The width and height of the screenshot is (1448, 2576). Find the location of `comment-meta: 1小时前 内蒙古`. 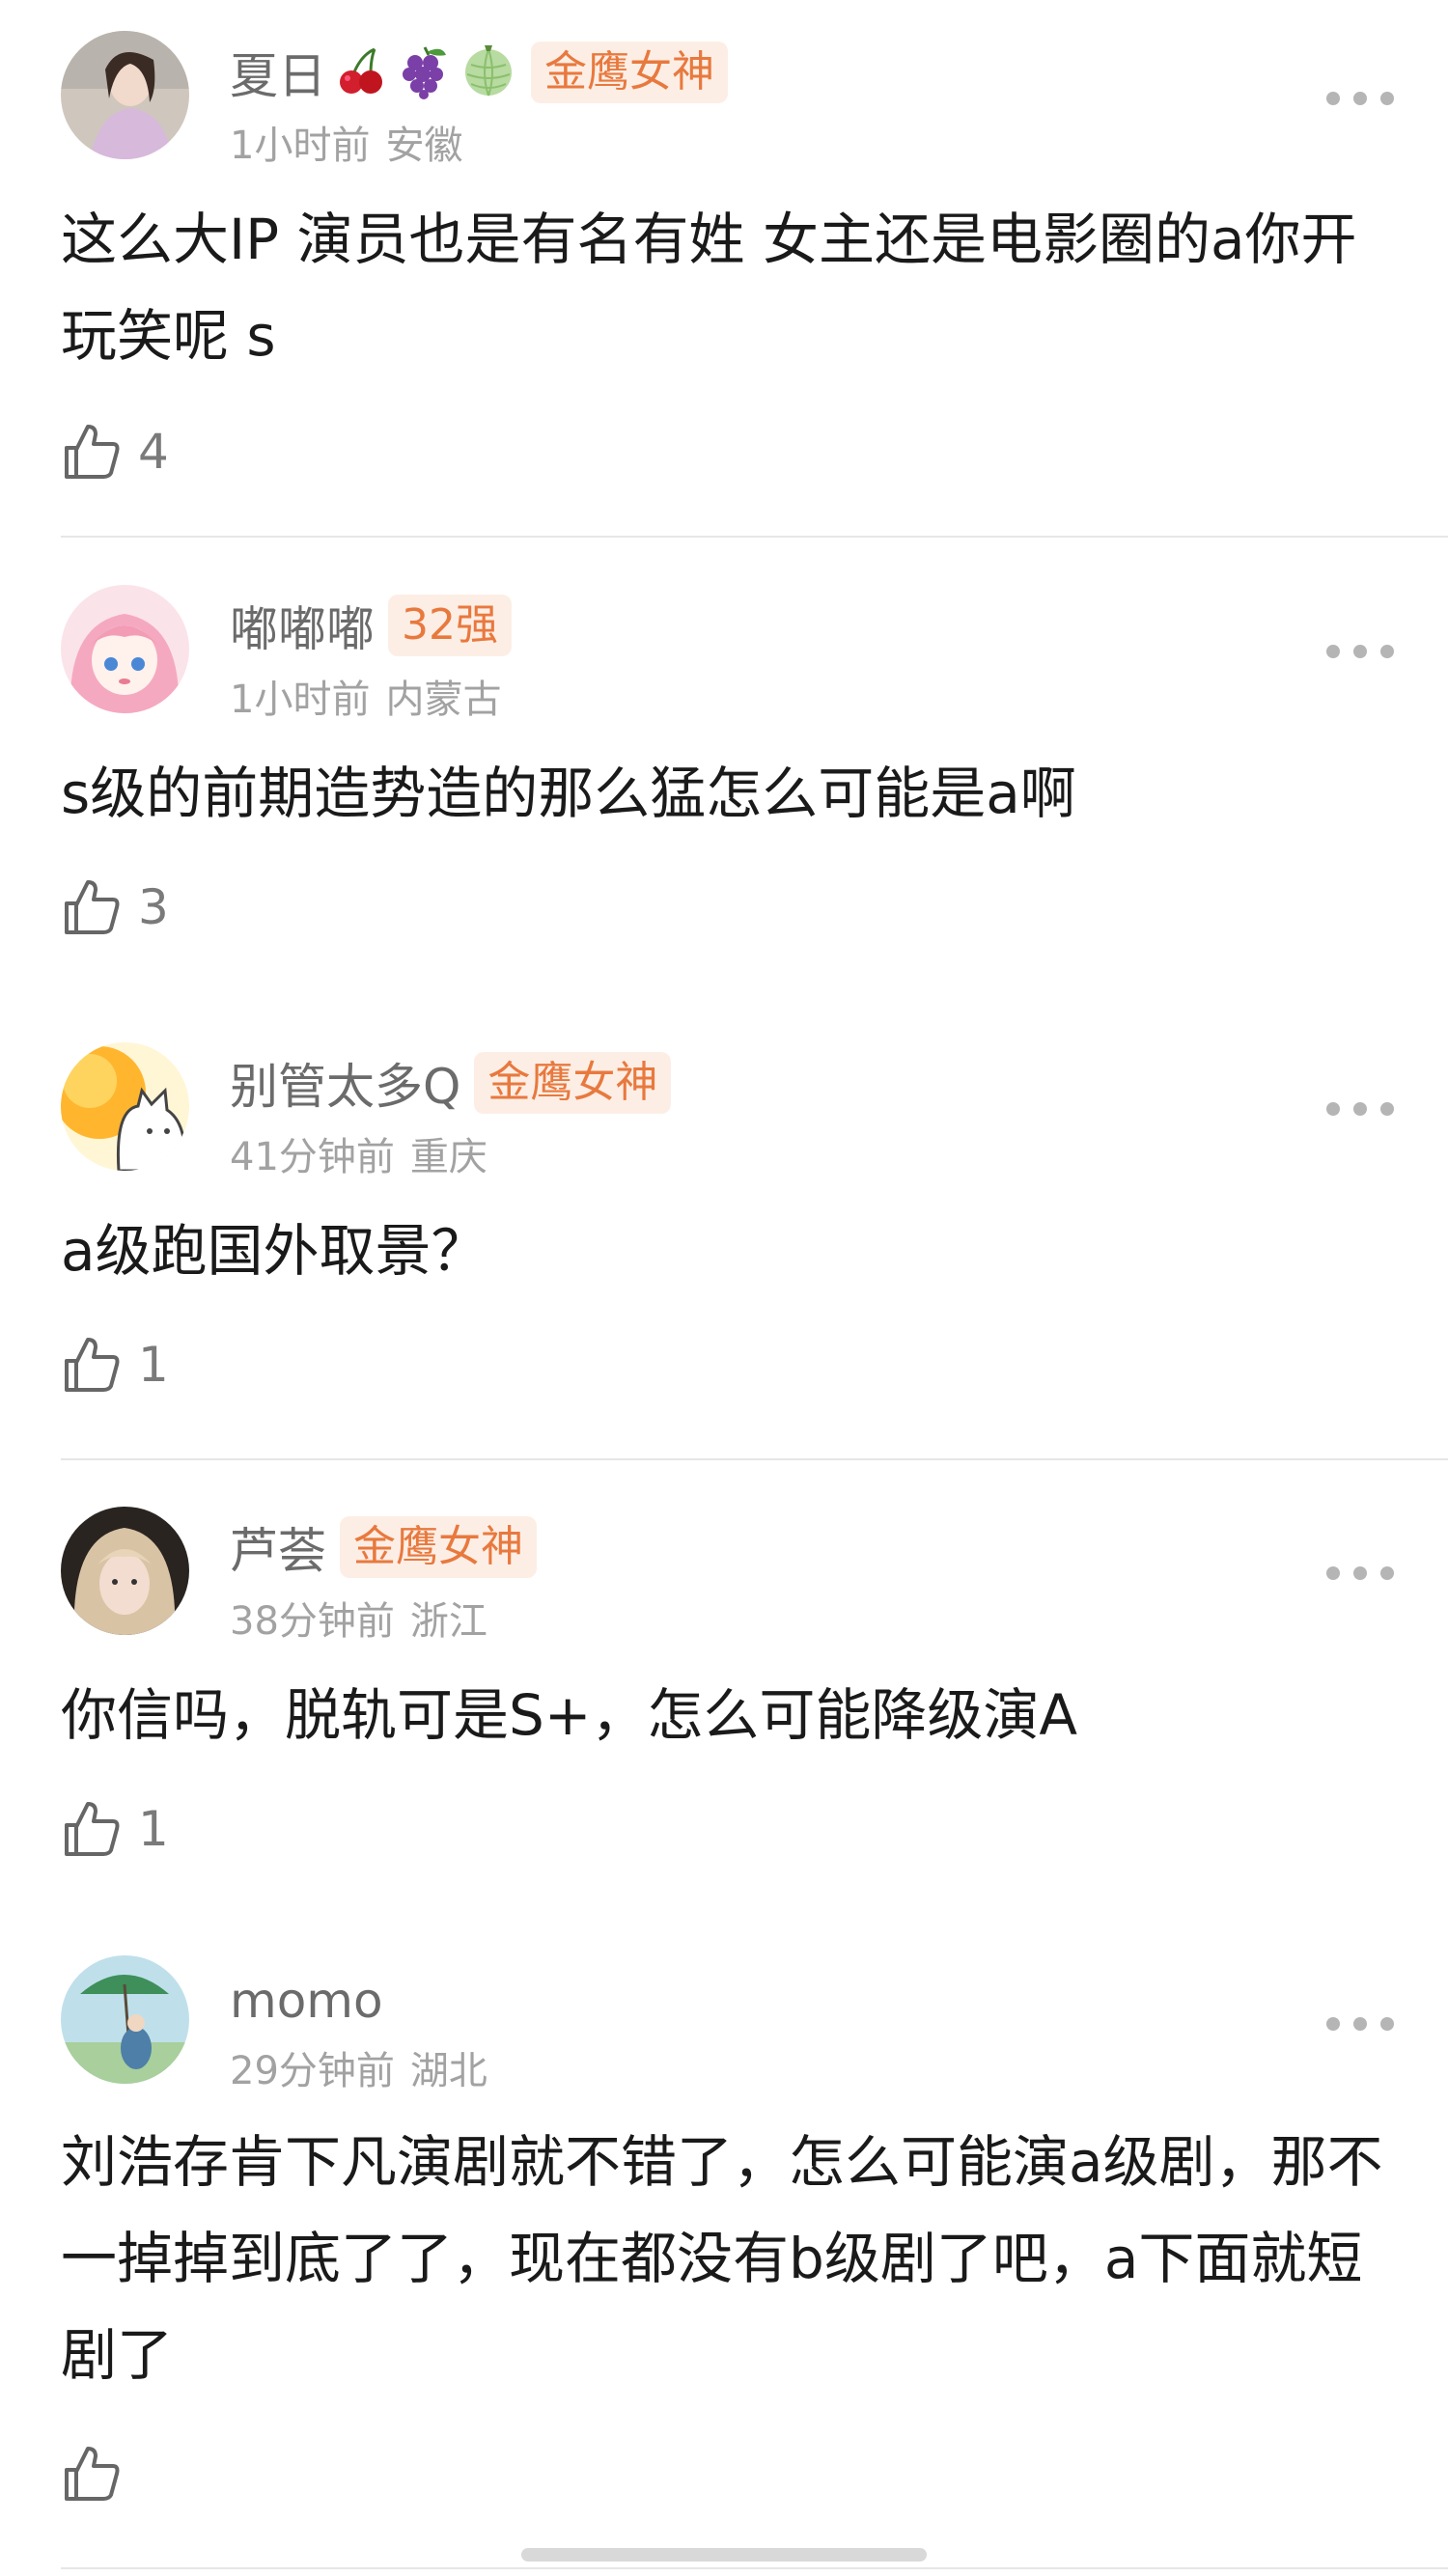

comment-meta: 1小时前 内蒙古 is located at coordinates (366, 696).